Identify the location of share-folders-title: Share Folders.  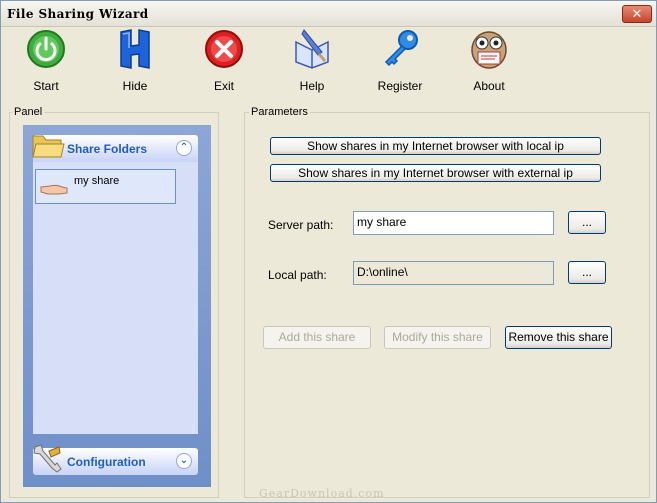
(107, 149).